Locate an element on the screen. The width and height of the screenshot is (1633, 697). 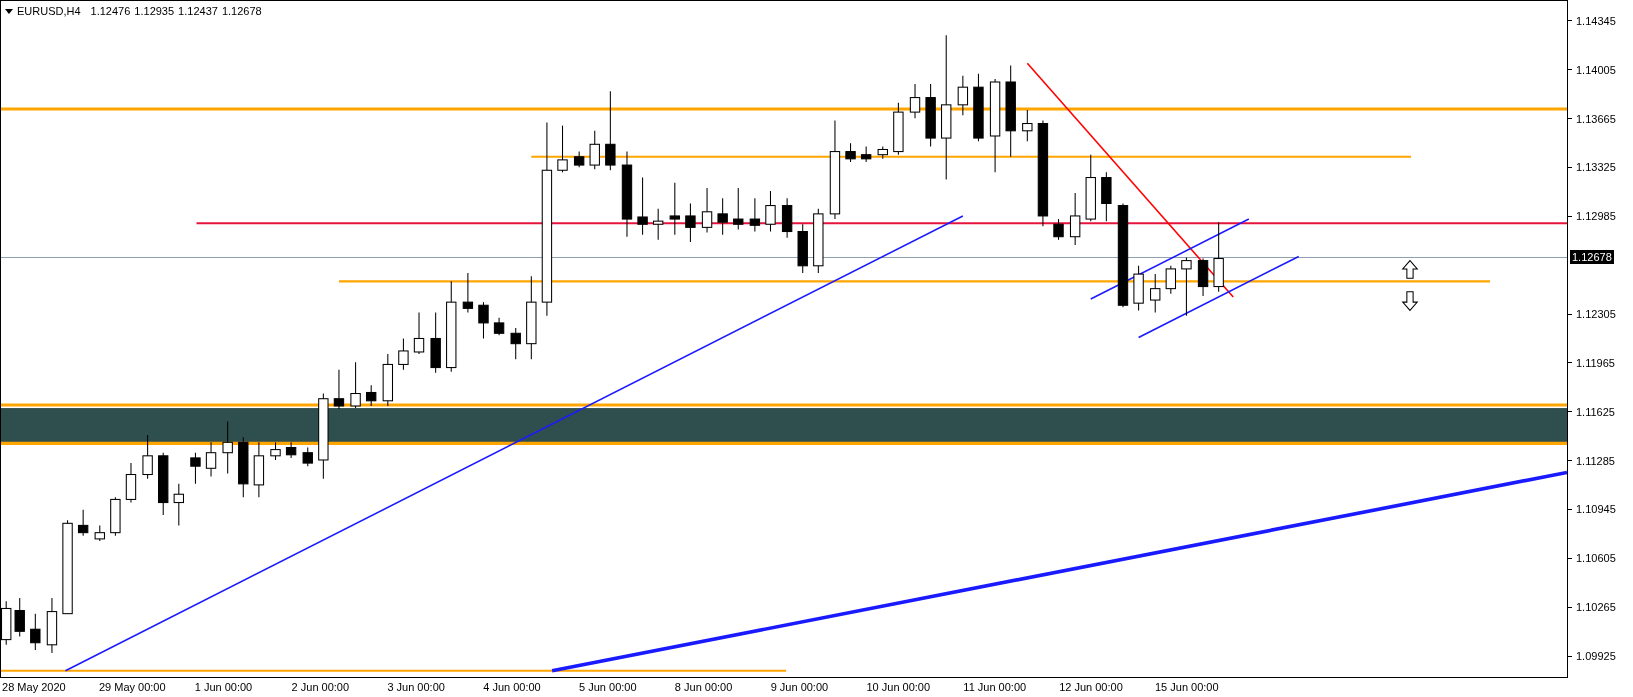
time-label: 4 Jun 00:00 is located at coordinates (512, 687).